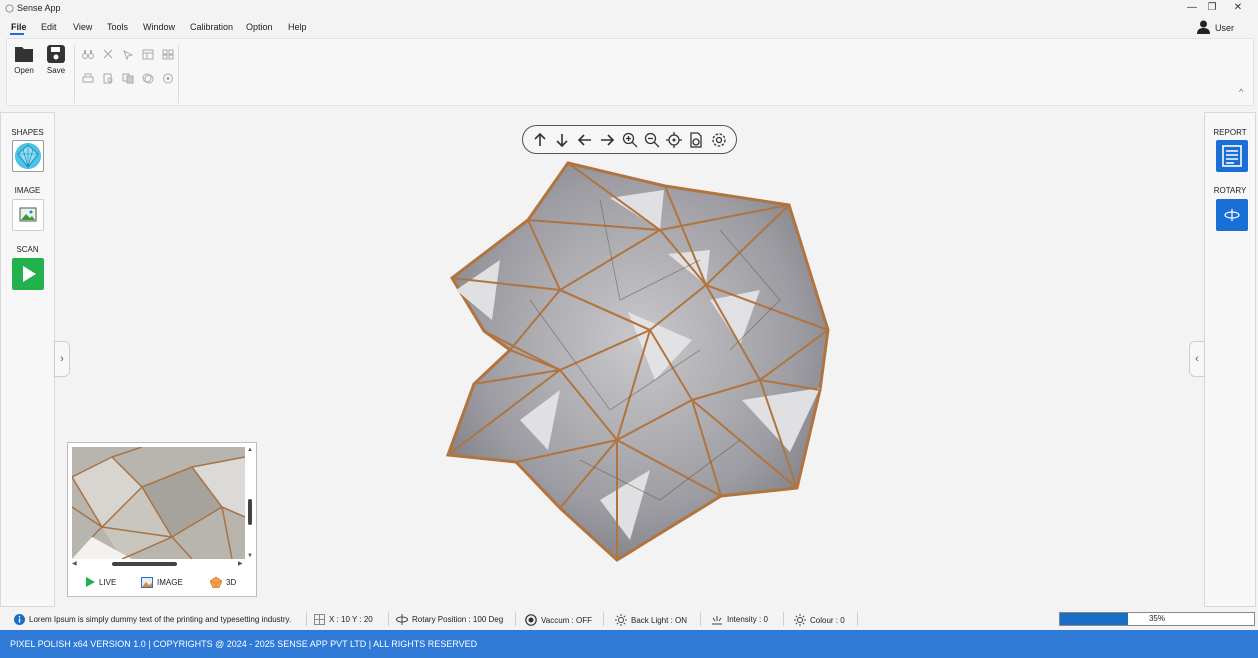 This screenshot has width=1258, height=658. Describe the element at coordinates (1230, 132) in the screenshot. I see `report-label: REPORT` at that location.